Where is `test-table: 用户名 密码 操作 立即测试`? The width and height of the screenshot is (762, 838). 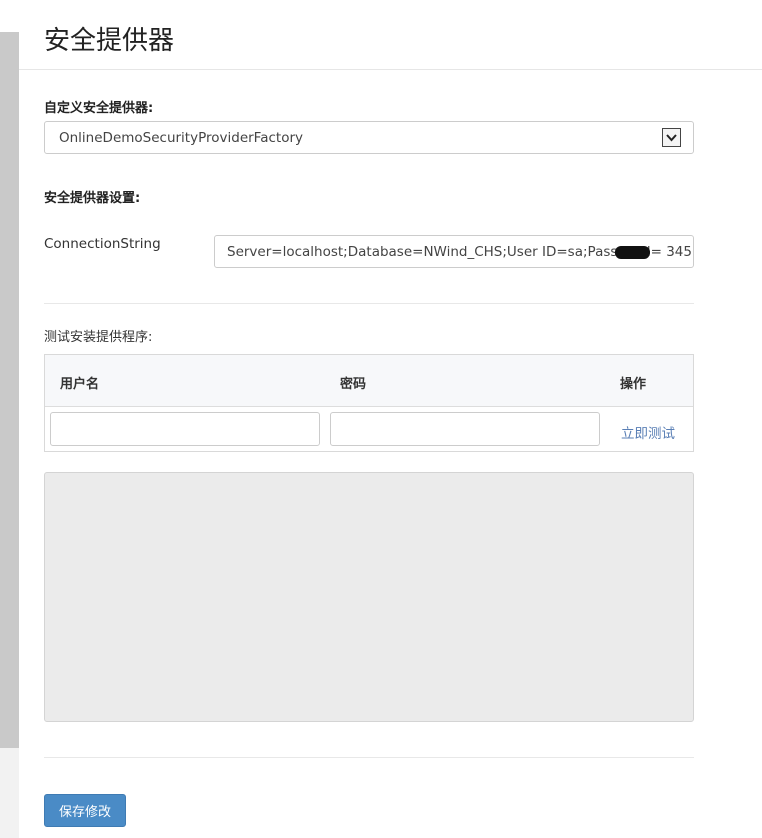
test-table: 用户名 密码 操作 立即测试 is located at coordinates (369, 403).